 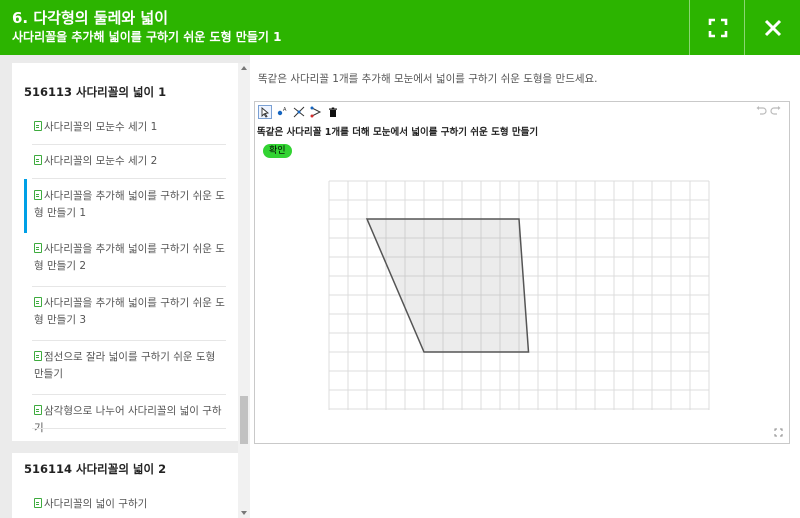 I want to click on list-item-label: 사다리꼴을 추가해 넓이를 구하기 쉬운 도형 만들기 2, so click(x=129, y=257).